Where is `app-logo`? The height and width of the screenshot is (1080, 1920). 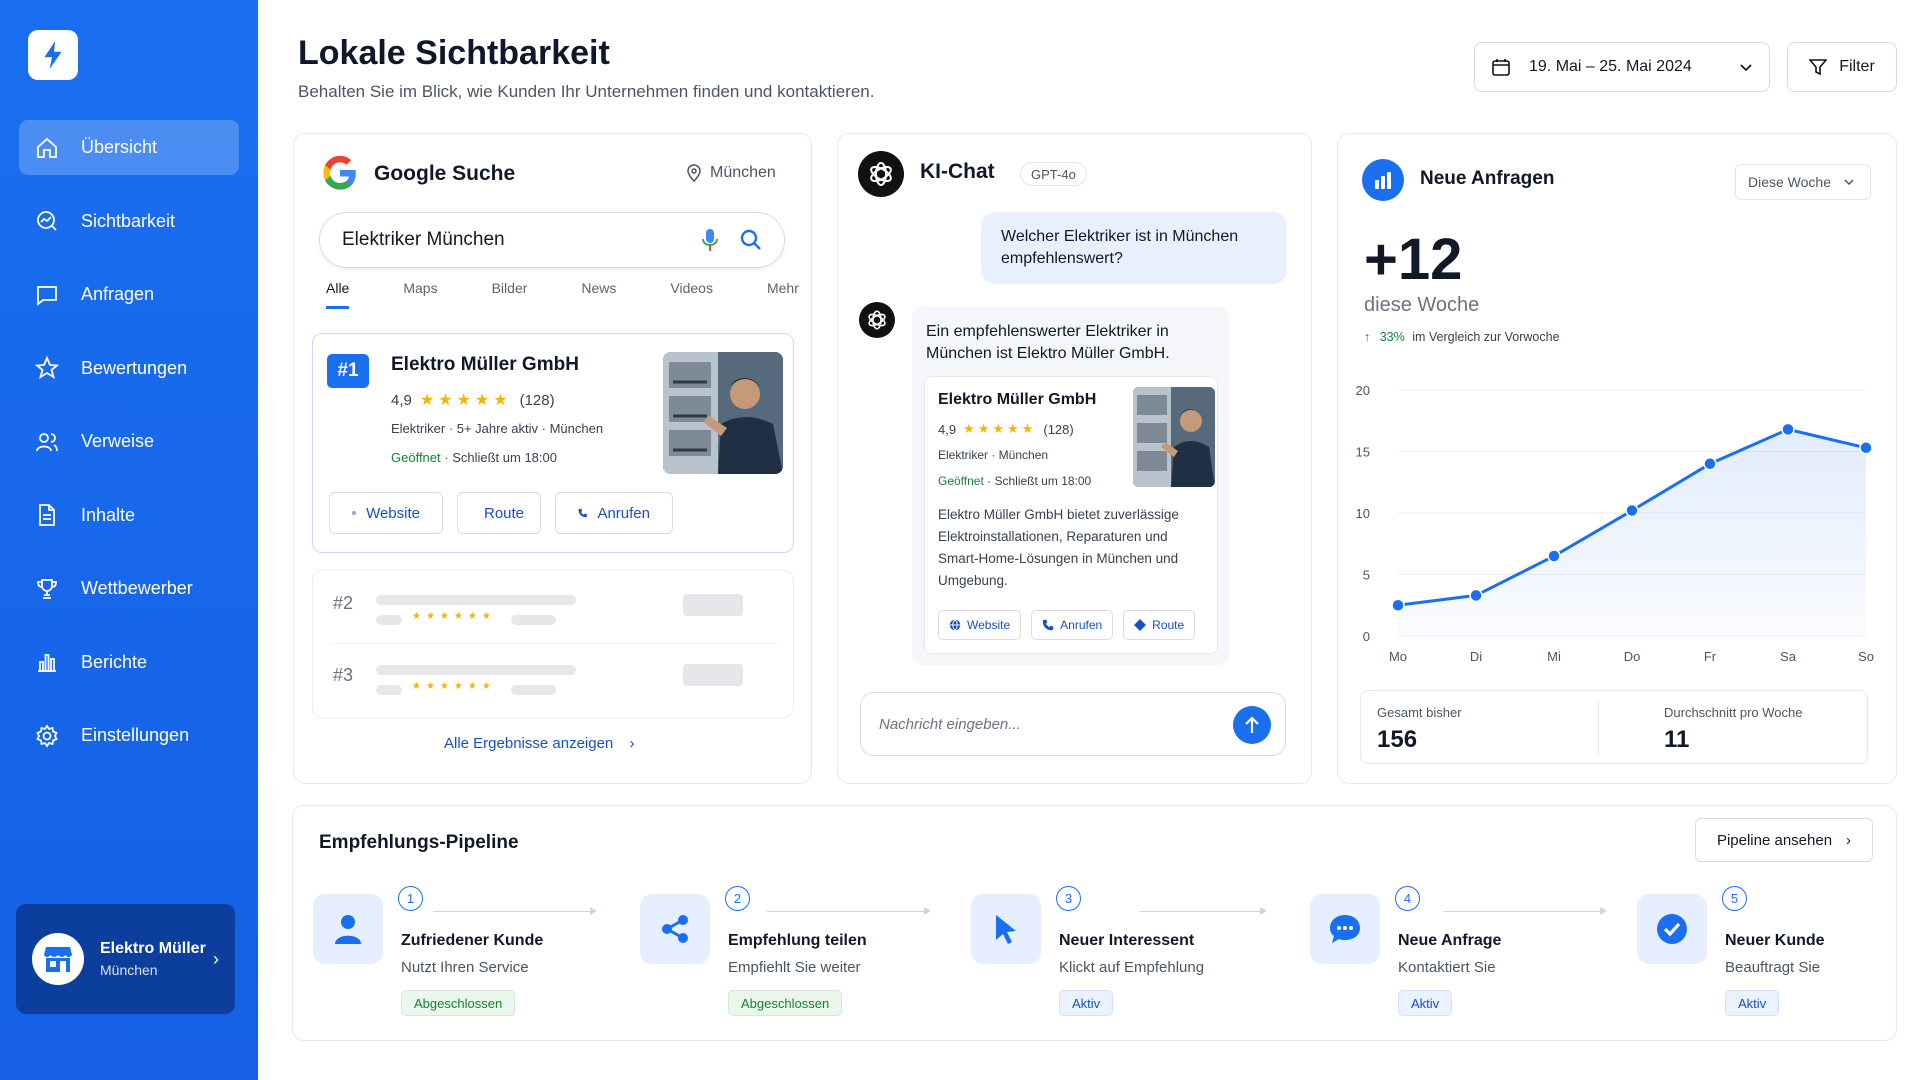 app-logo is located at coordinates (53, 55).